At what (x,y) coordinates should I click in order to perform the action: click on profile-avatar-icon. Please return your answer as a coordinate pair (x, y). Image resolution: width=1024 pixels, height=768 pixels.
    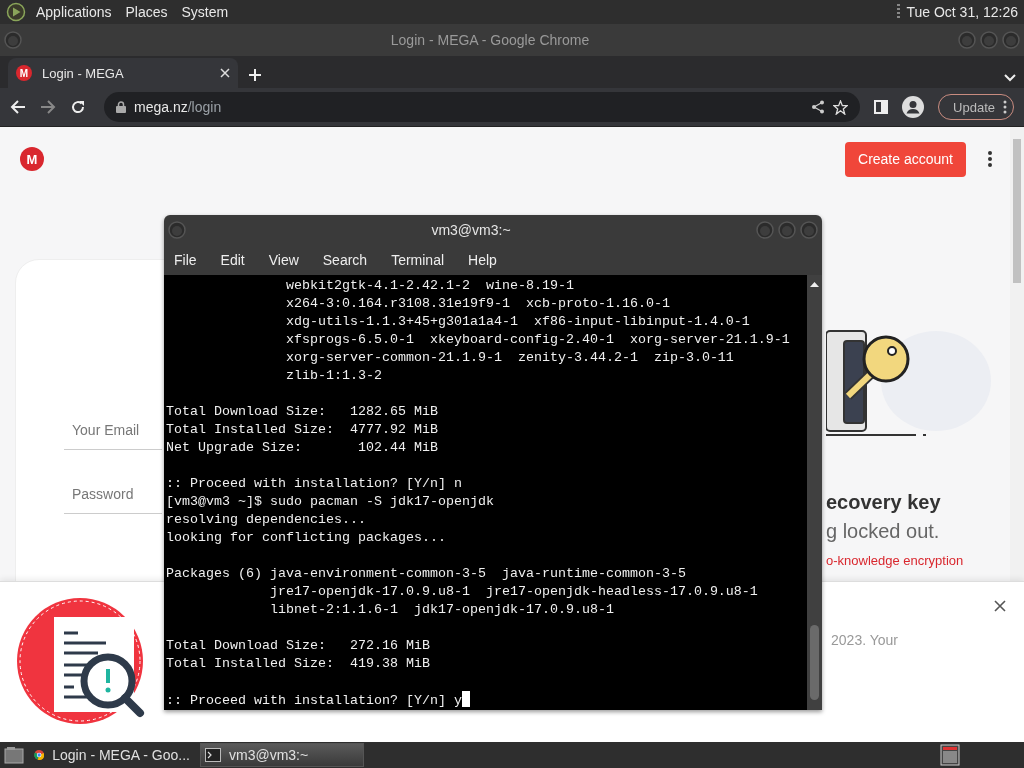
    Looking at the image, I should click on (913, 107).